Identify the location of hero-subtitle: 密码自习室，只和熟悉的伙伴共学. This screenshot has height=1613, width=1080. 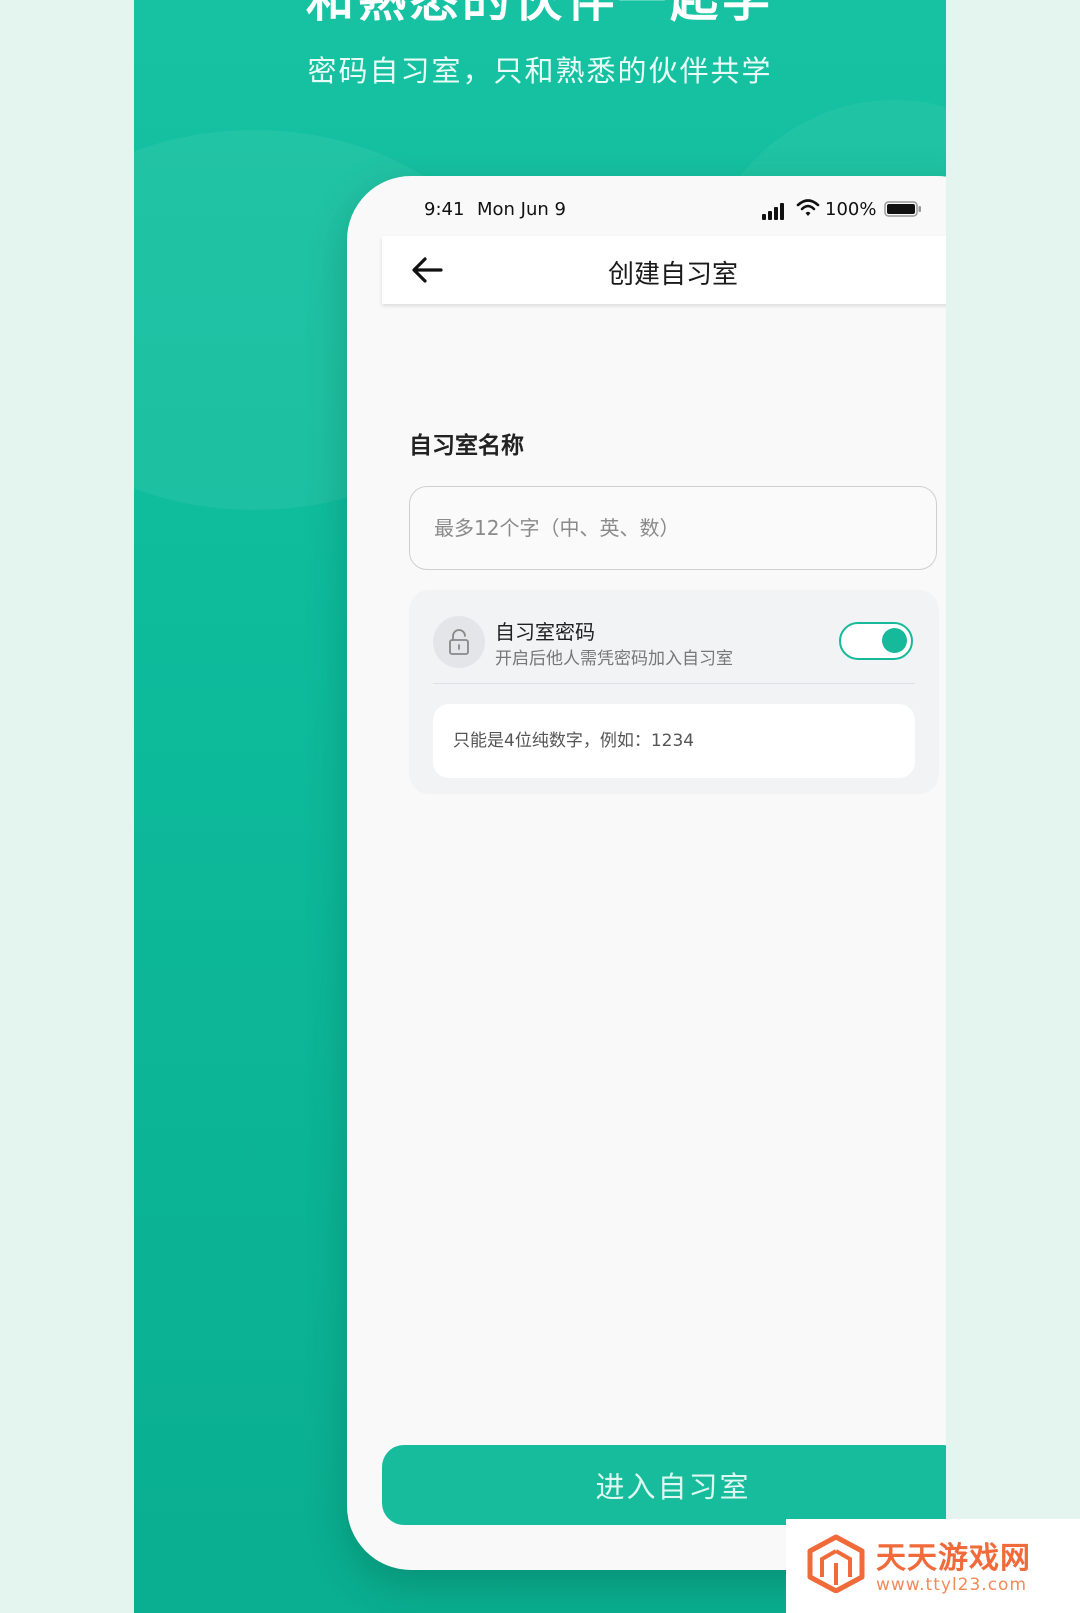
(540, 71).